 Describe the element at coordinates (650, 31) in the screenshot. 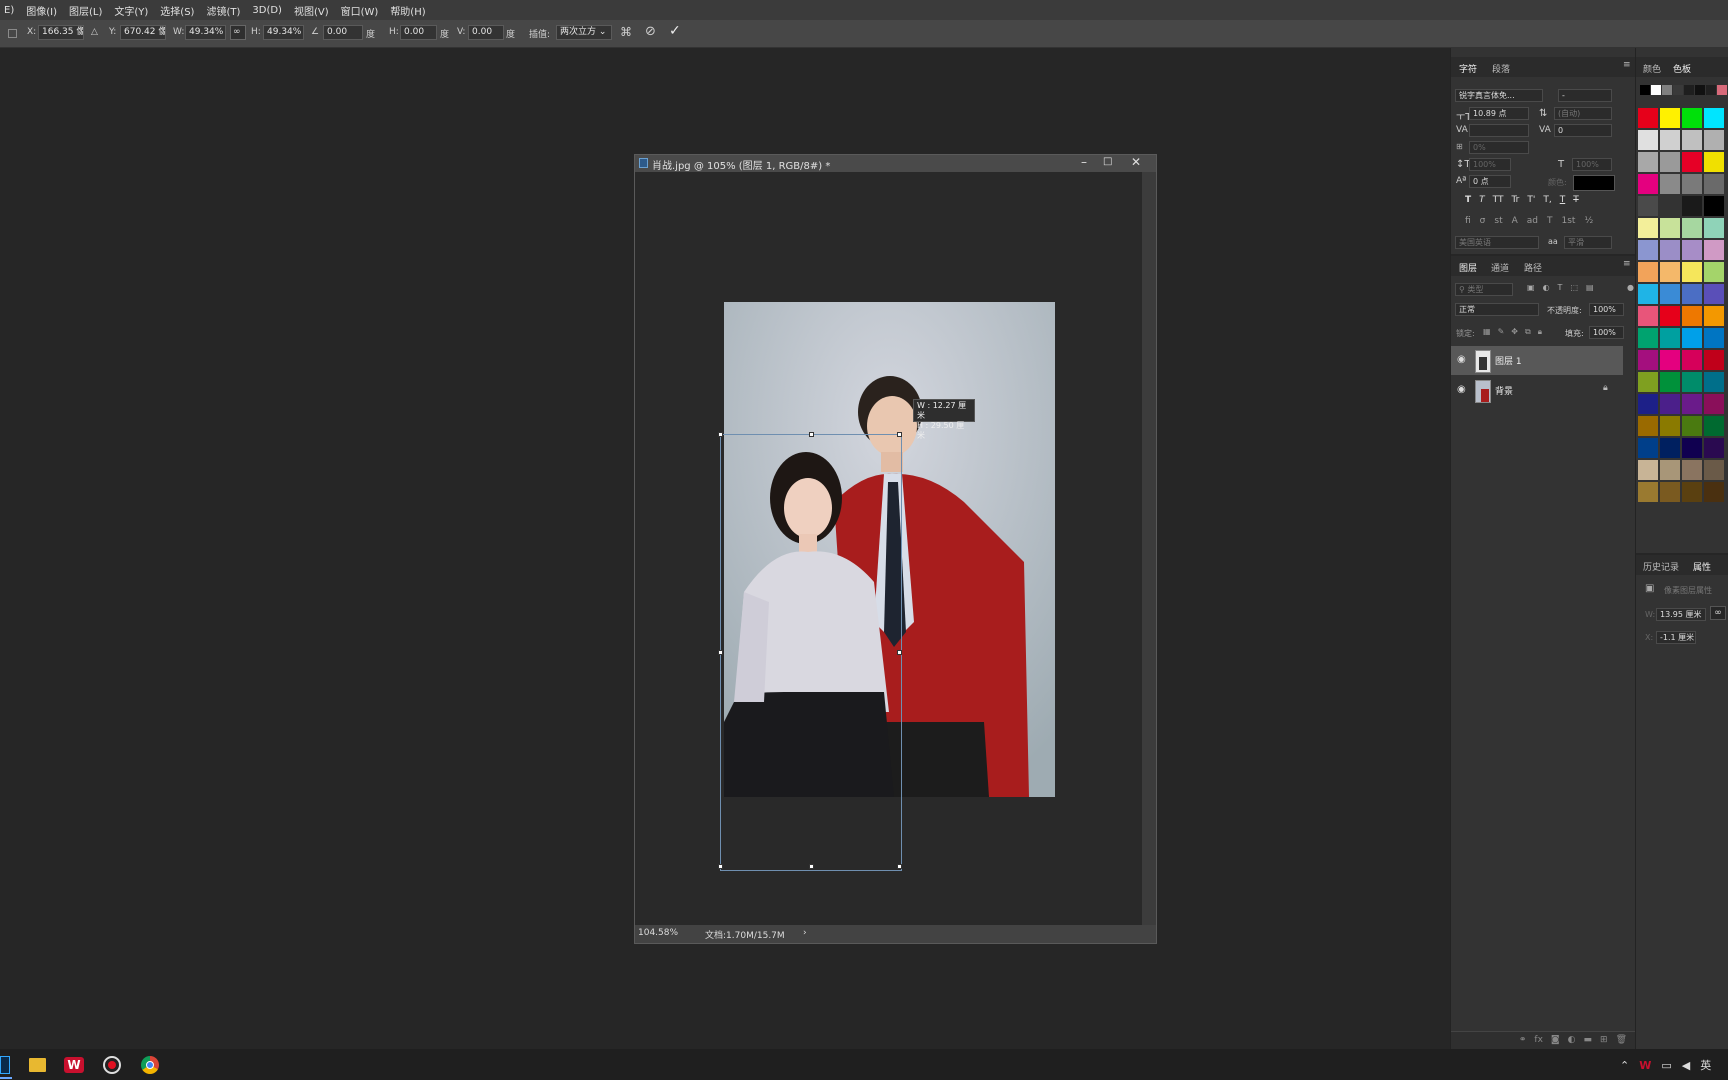

I see `cancel-transform-icon: ⊘` at that location.